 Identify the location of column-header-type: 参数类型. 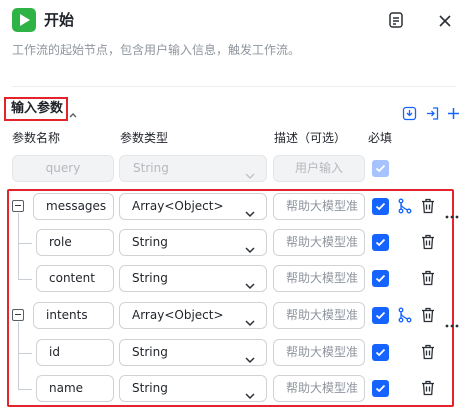
(144, 138).